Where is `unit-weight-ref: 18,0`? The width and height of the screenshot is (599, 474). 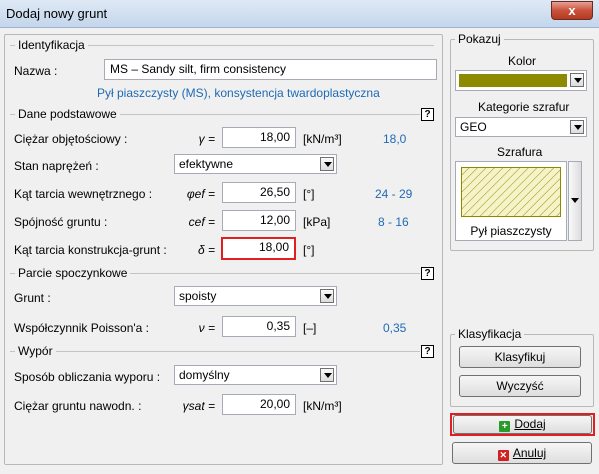
unit-weight-ref: 18,0 is located at coordinates (395, 139).